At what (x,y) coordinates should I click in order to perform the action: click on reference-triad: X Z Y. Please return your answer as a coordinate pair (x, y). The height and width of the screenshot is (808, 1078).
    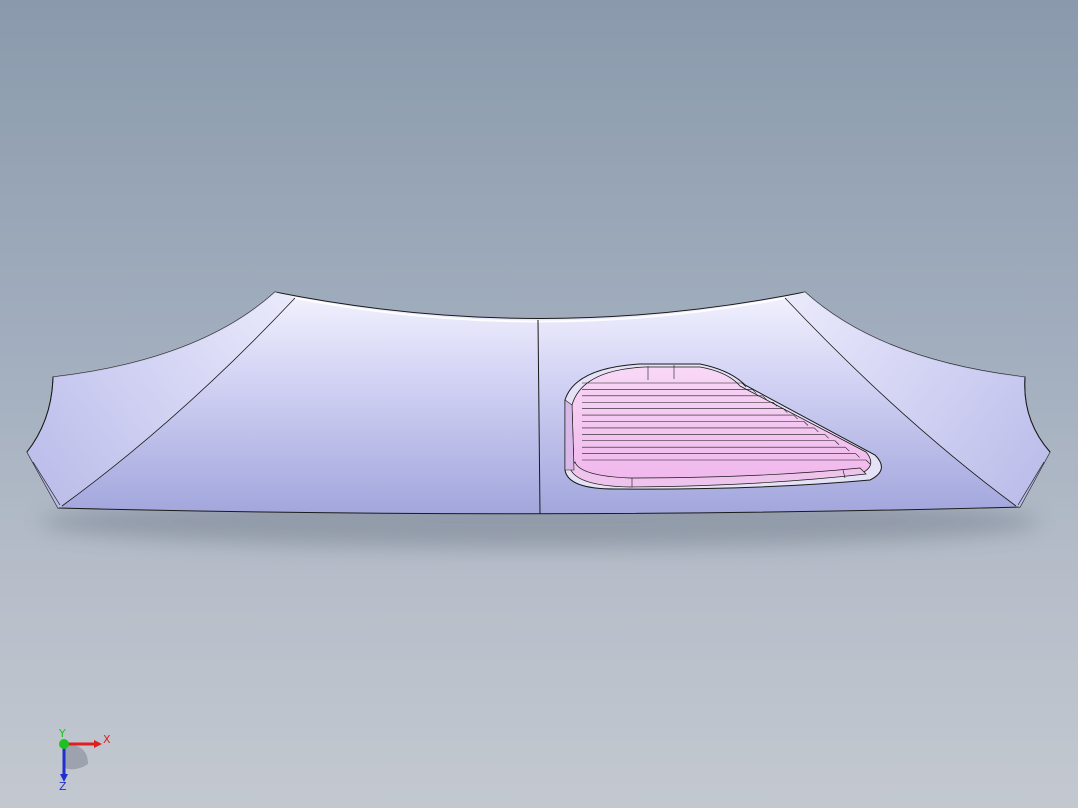
    Looking at the image, I should click on (83, 760).